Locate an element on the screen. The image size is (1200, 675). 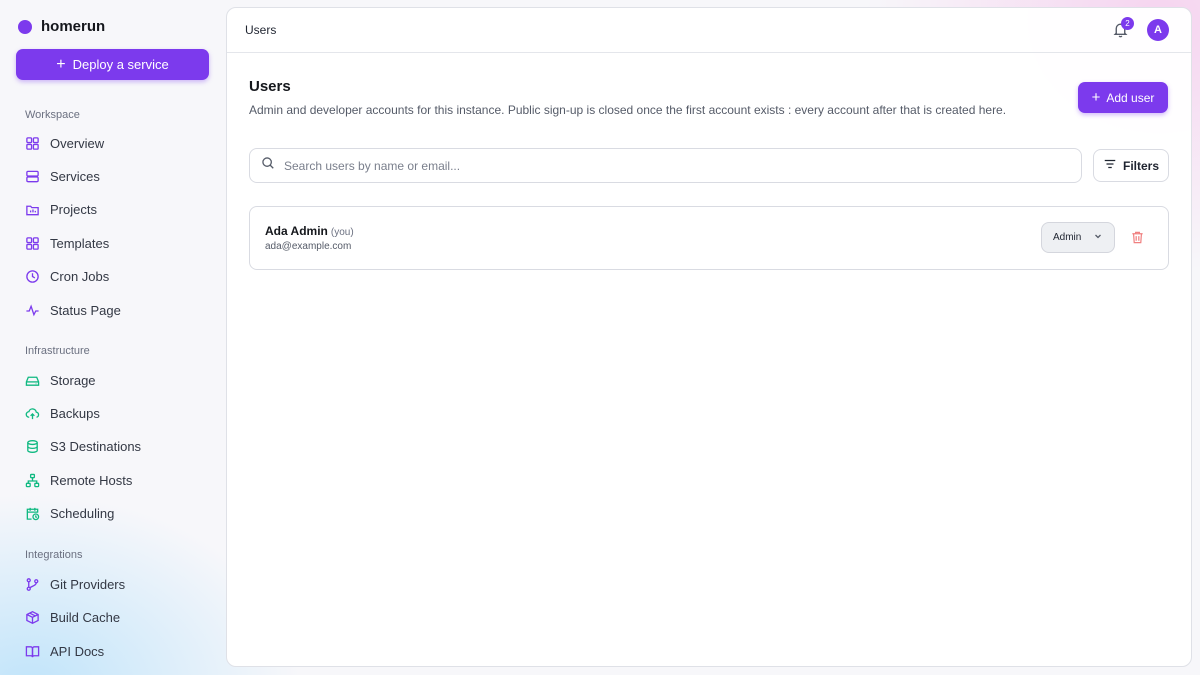
grid-icon is located at coordinates (32, 143).